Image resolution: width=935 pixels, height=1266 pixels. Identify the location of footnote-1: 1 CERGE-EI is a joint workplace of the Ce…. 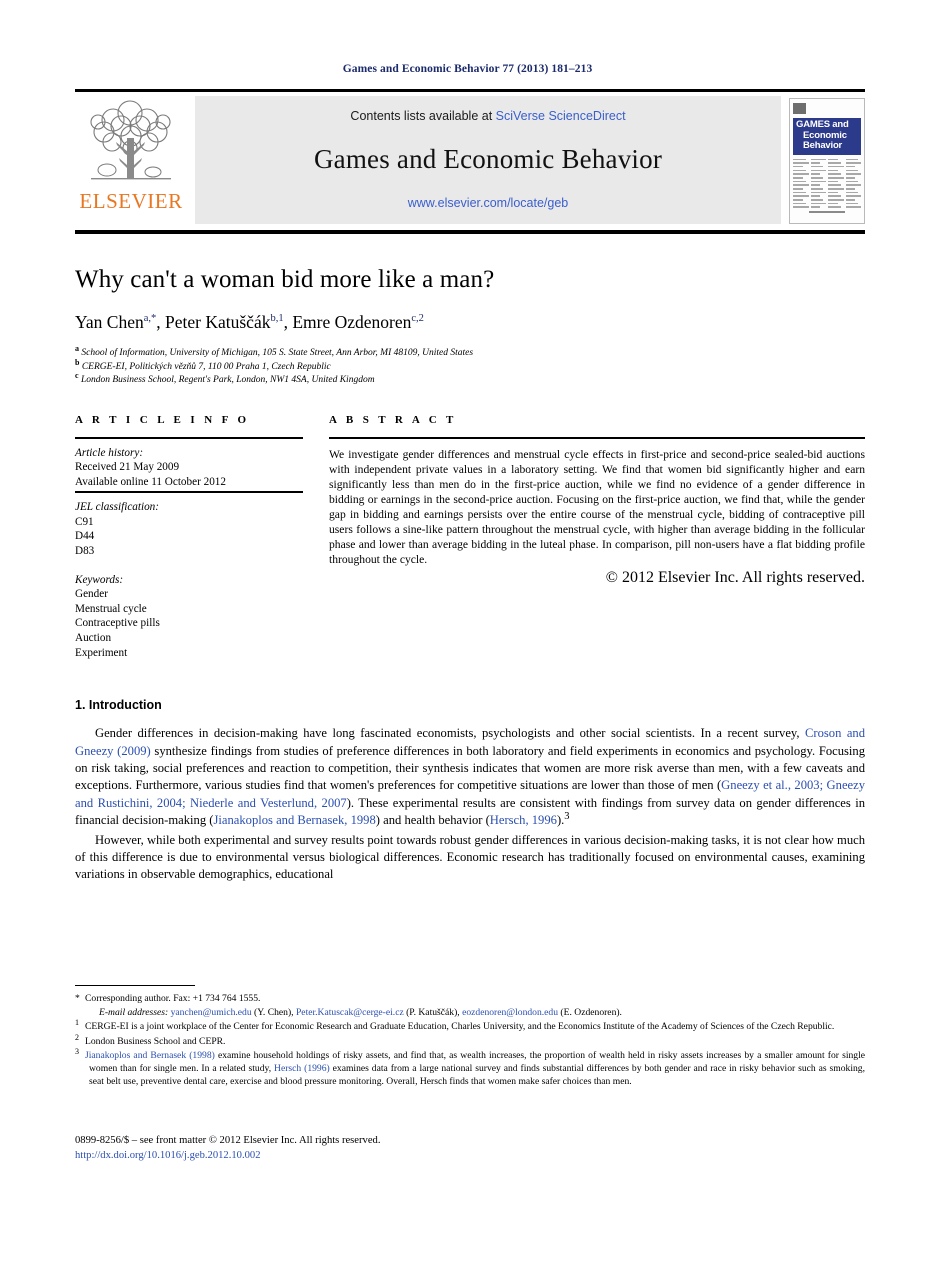
(470, 1026).